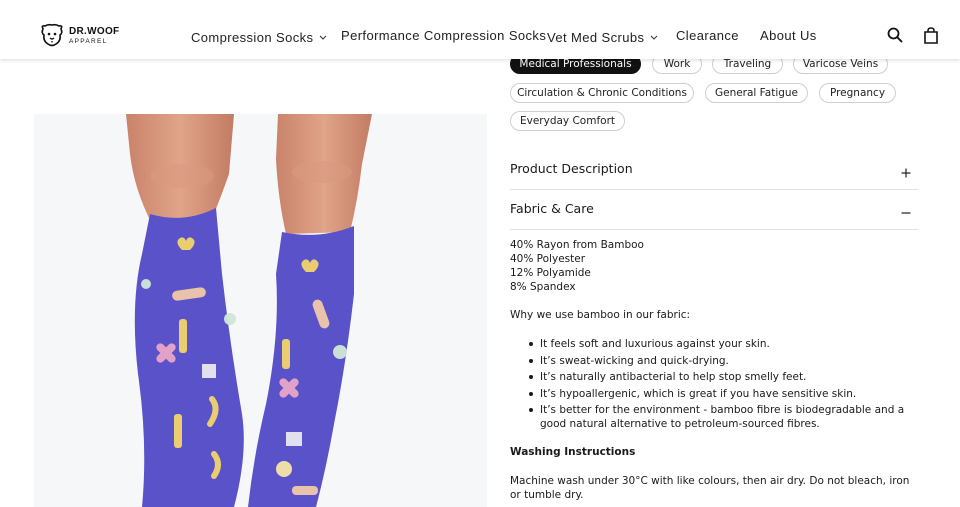 This screenshot has width=960, height=507. I want to click on nav-label: Vet Med Scrubs, so click(596, 37).